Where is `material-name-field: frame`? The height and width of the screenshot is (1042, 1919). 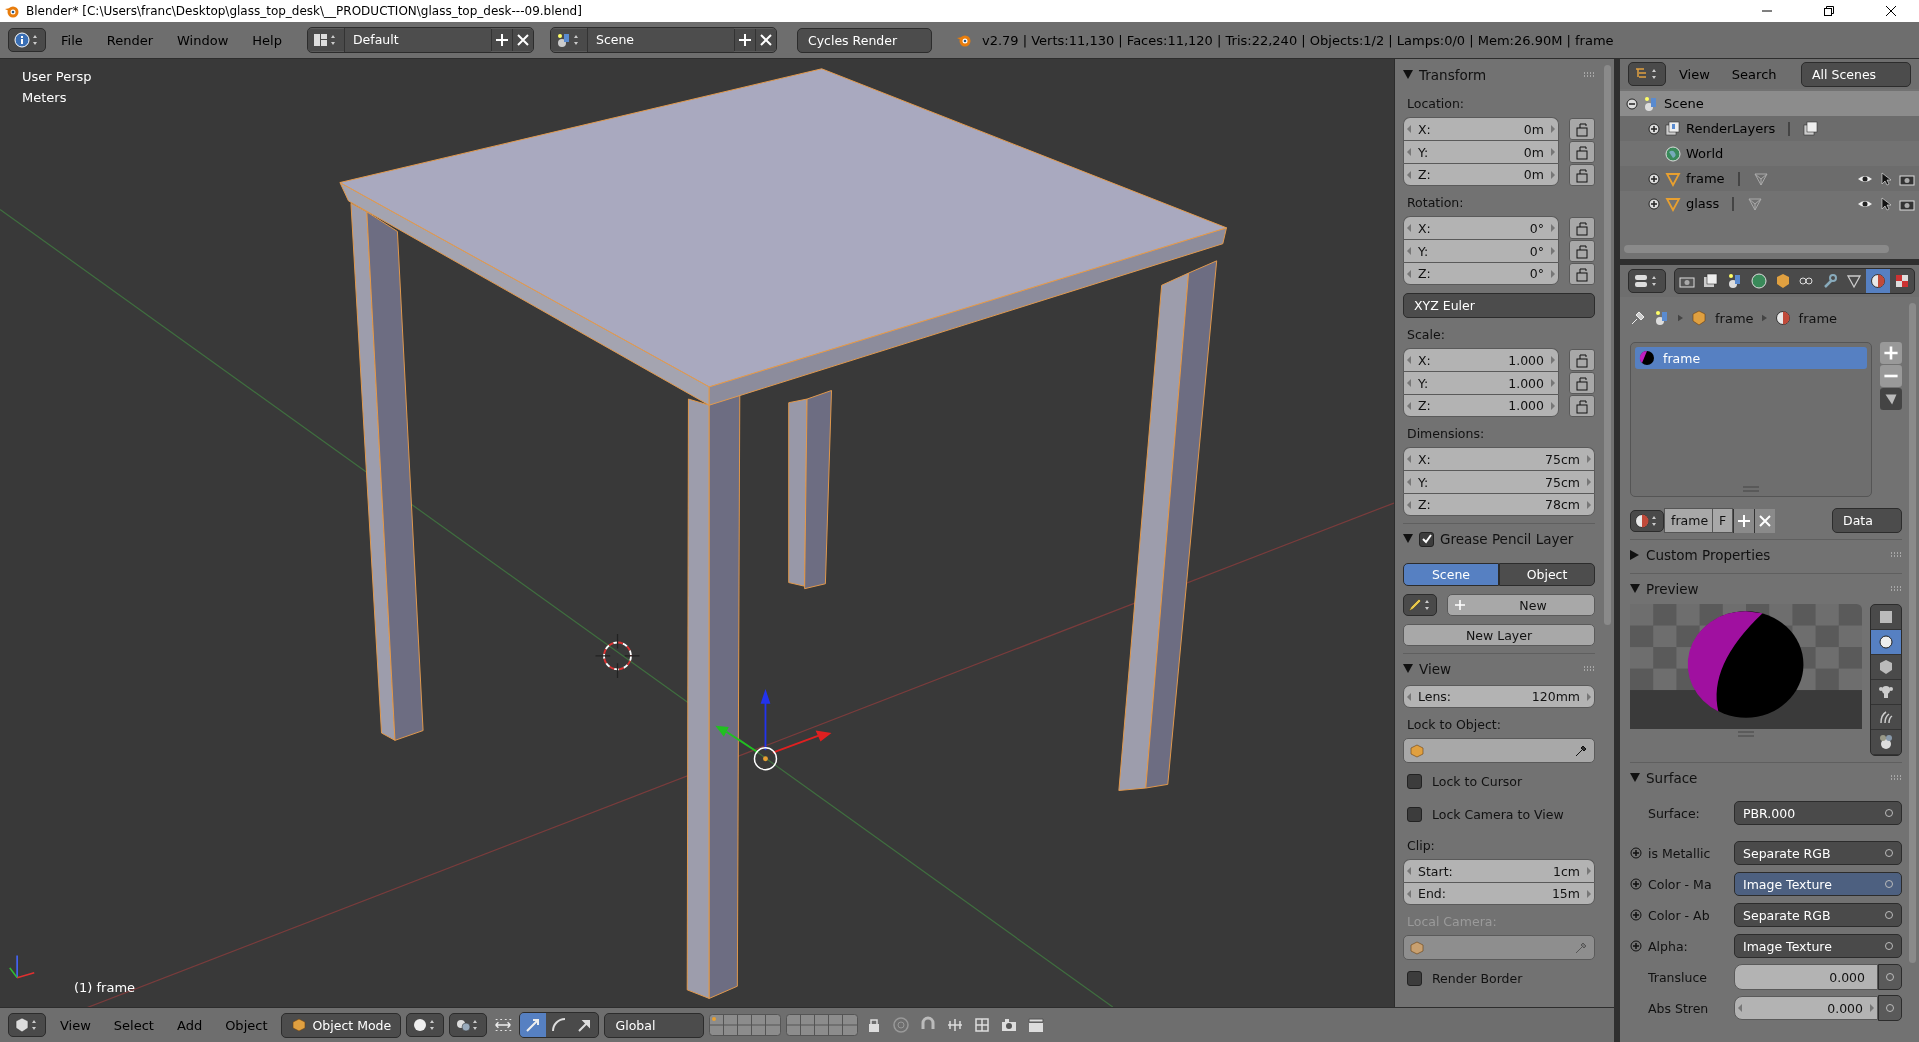 material-name-field: frame is located at coordinates (1689, 520).